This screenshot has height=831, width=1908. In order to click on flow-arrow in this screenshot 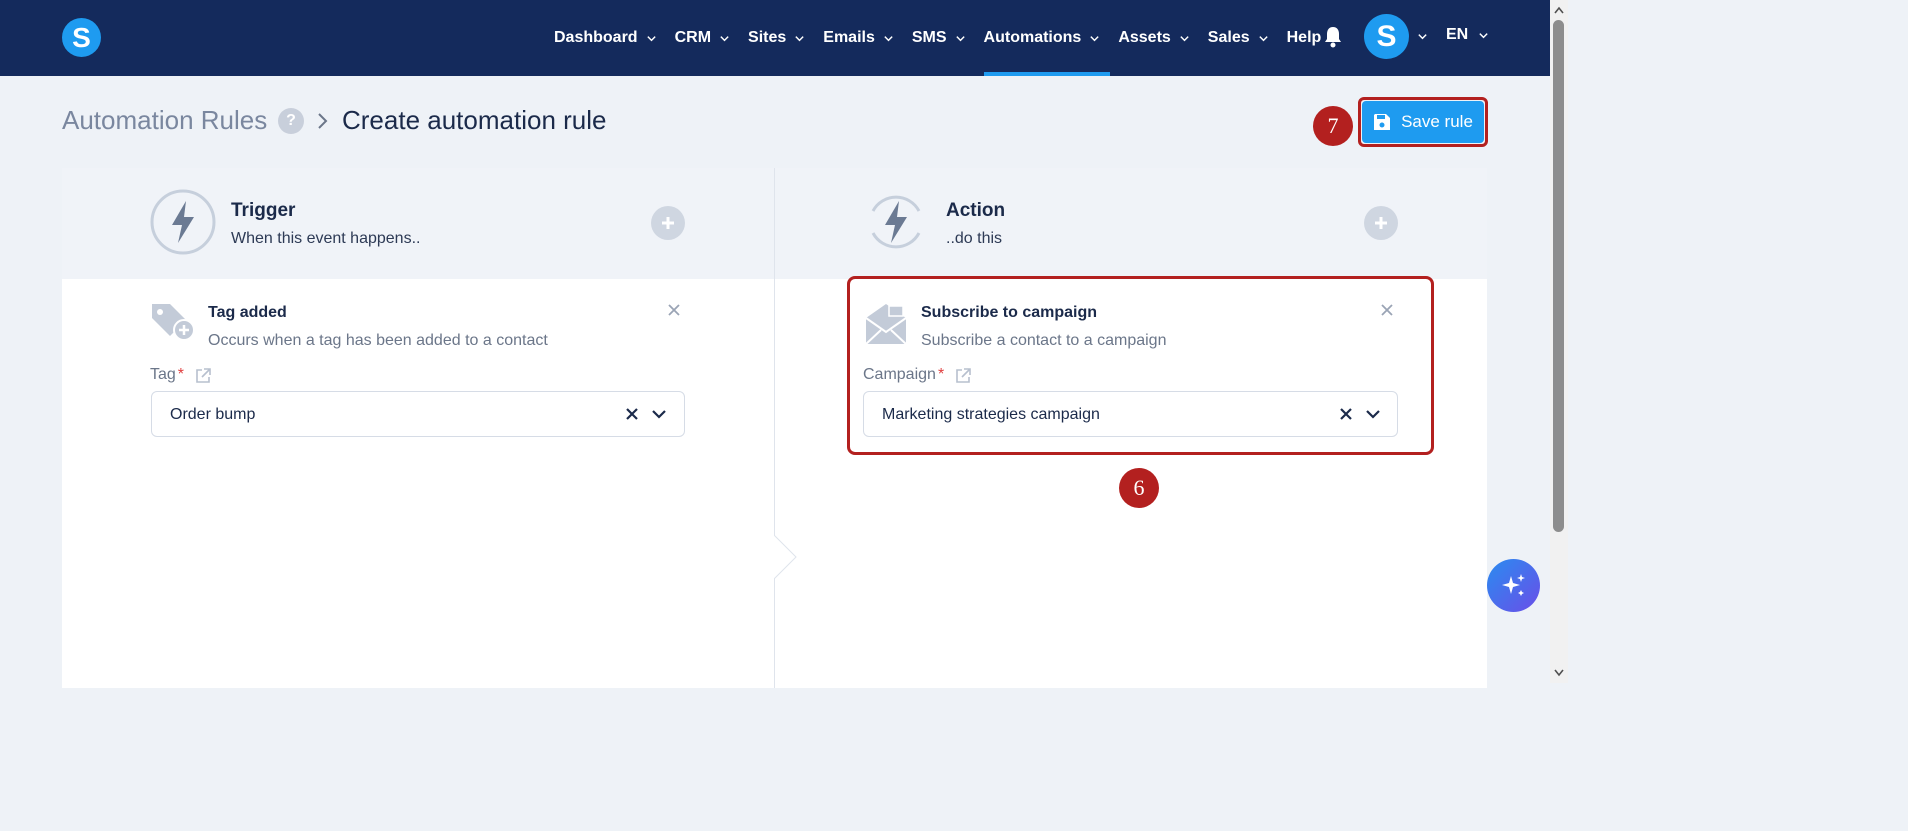, I will do `click(785, 557)`.